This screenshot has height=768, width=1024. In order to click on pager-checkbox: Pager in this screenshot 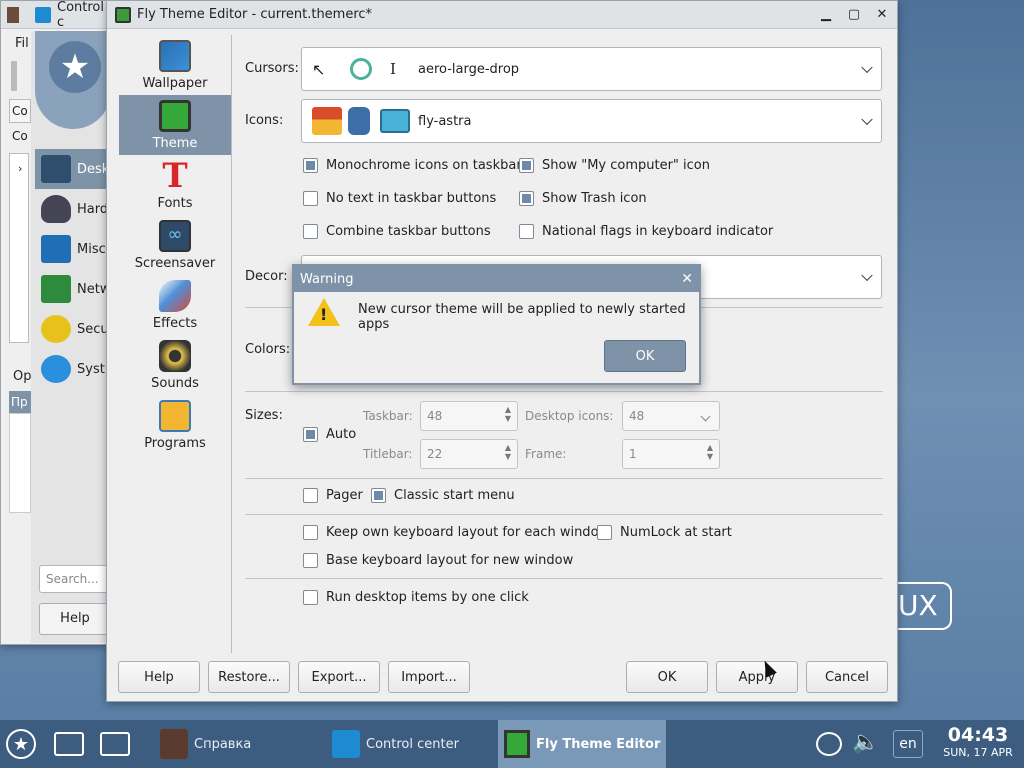, I will do `click(333, 495)`.